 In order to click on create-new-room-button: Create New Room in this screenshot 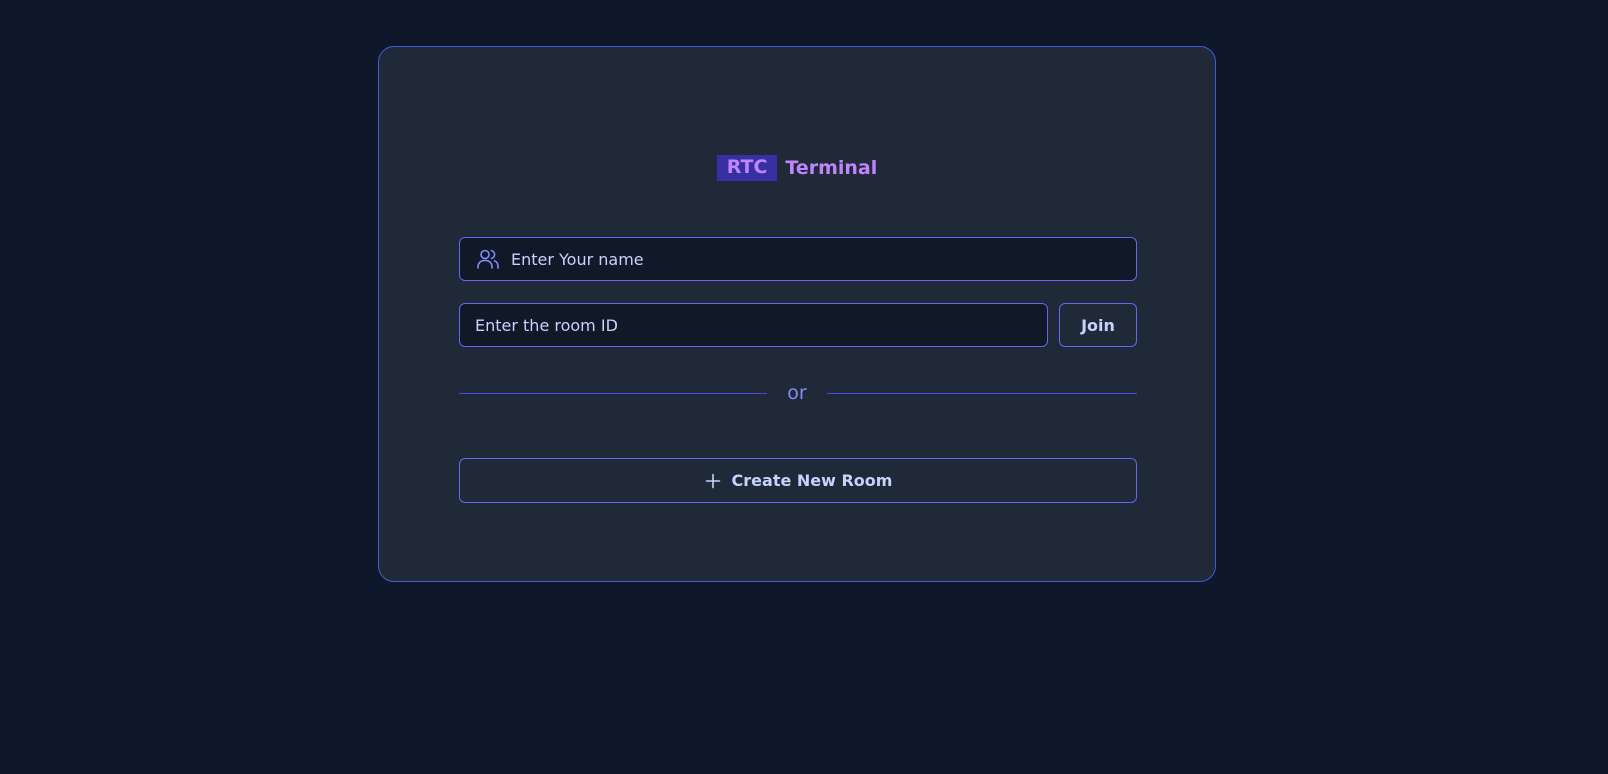, I will do `click(798, 480)`.